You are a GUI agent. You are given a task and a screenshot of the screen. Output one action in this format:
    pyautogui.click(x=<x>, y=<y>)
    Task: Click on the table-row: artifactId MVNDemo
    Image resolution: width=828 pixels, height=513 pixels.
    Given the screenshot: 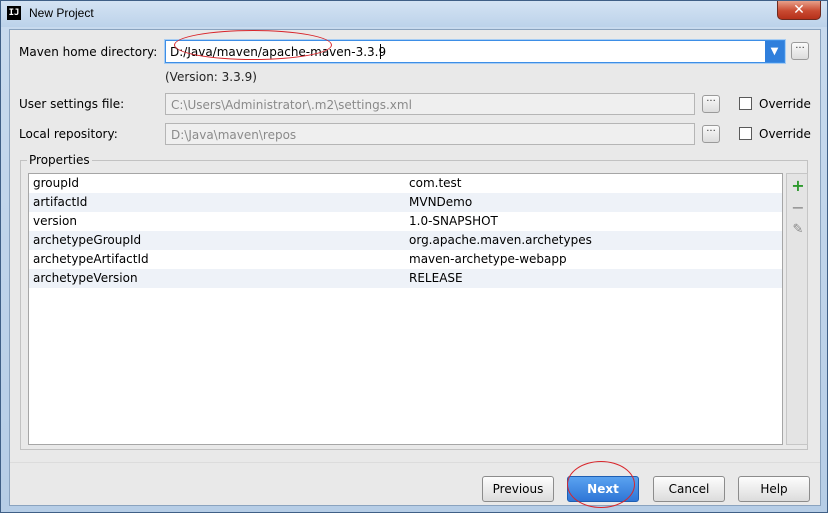 What is the action you would take?
    pyautogui.click(x=405, y=202)
    